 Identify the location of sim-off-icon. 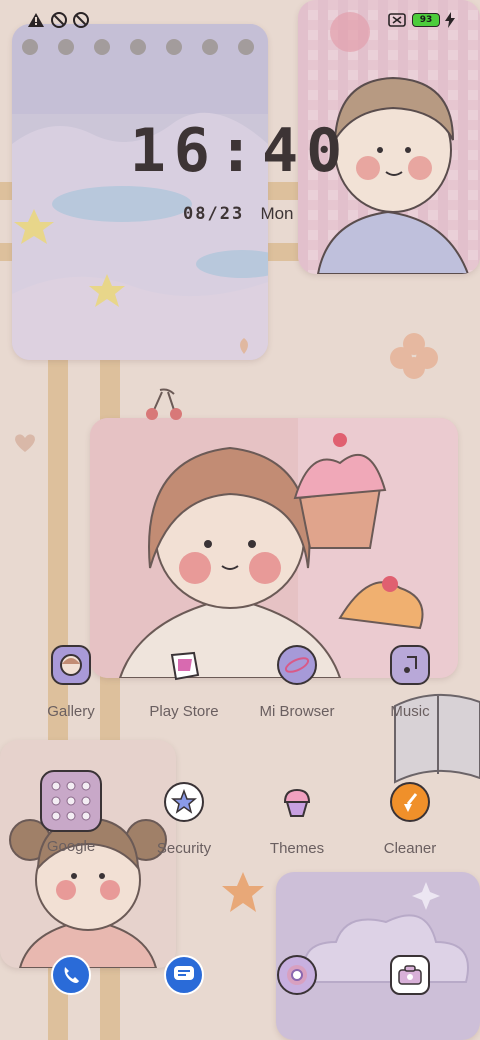
(397, 20).